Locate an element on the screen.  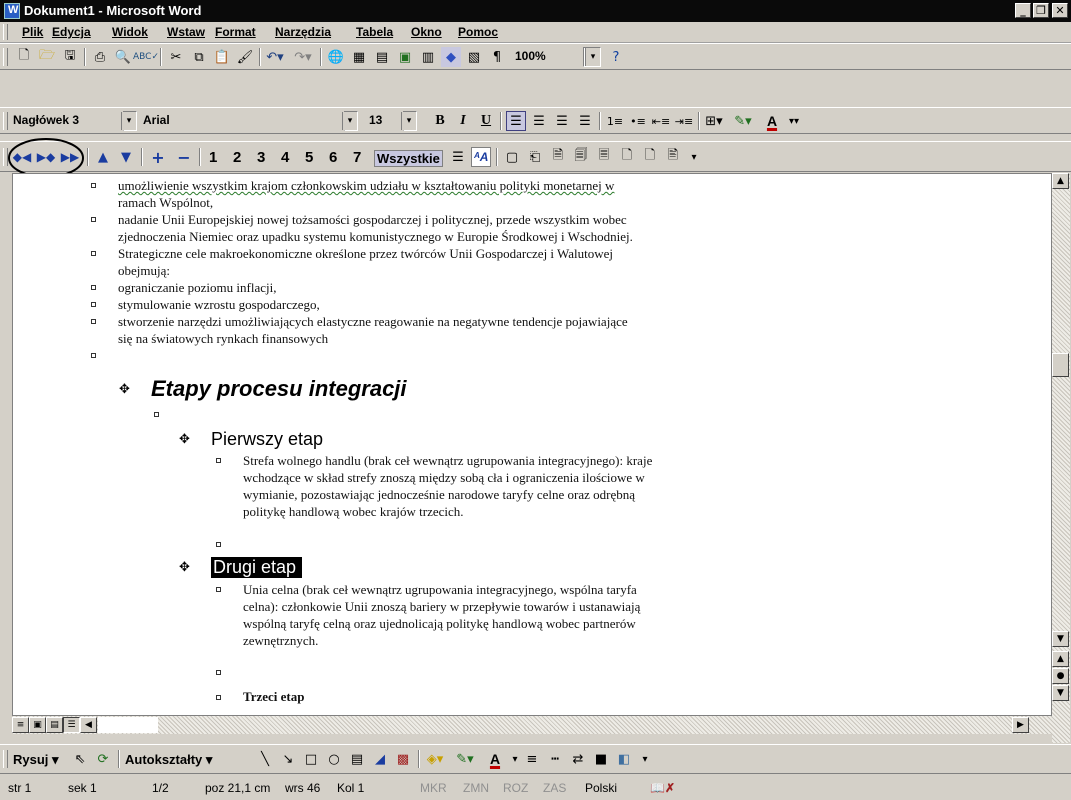
scroll-thumb is located at coordinates (1060, 365).